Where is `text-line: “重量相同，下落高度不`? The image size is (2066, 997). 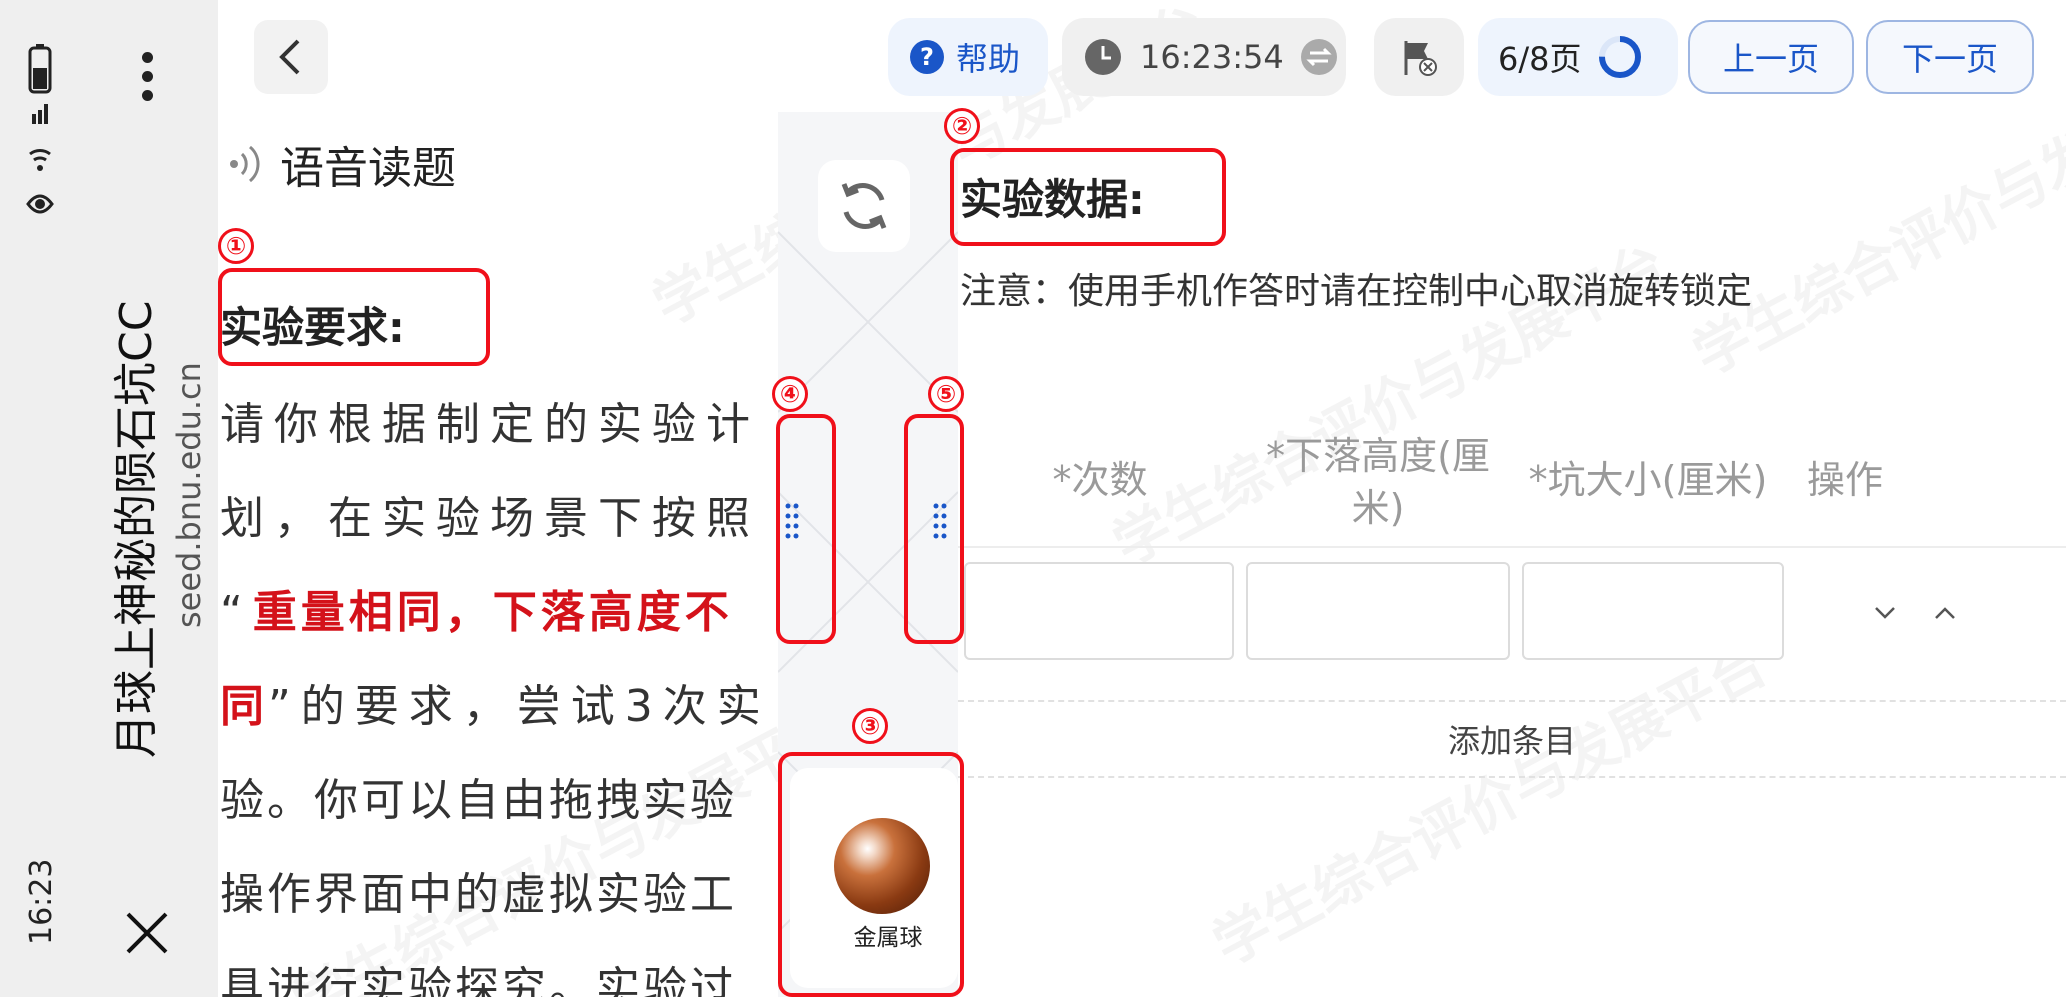
text-line: “重量相同，下落高度不 is located at coordinates (498, 613).